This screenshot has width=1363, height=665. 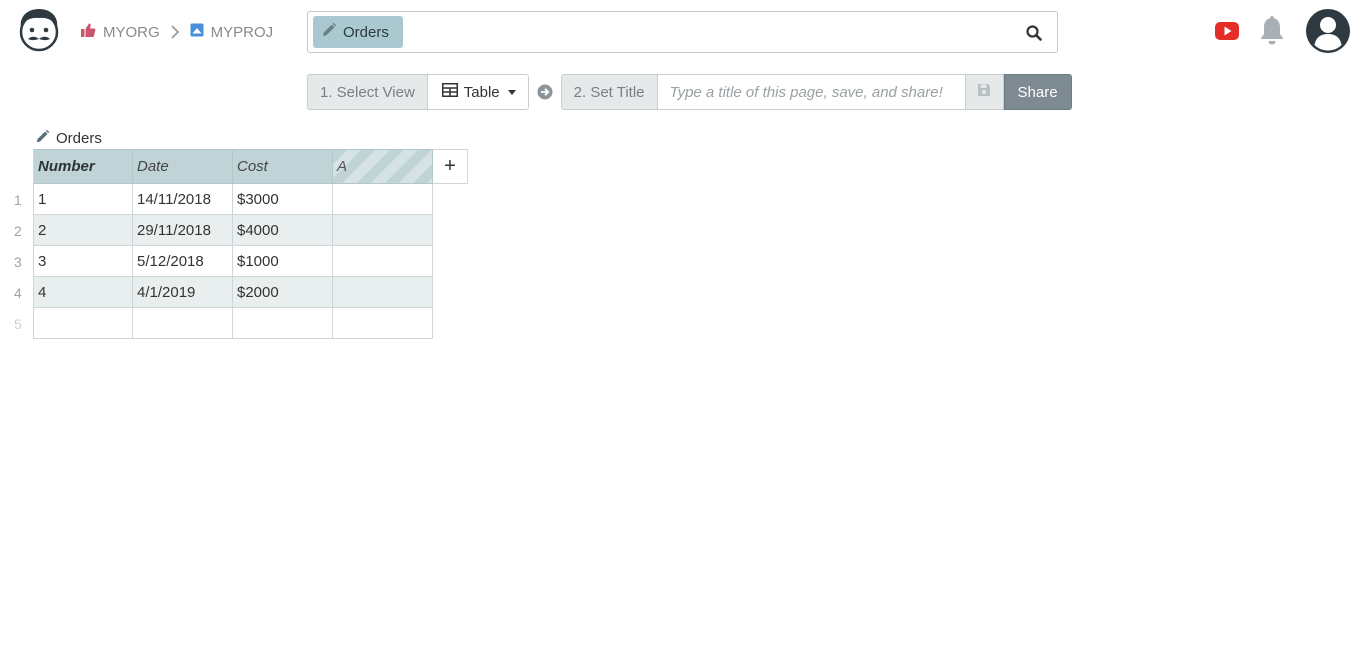 I want to click on row-number: 5, so click(x=18, y=323).